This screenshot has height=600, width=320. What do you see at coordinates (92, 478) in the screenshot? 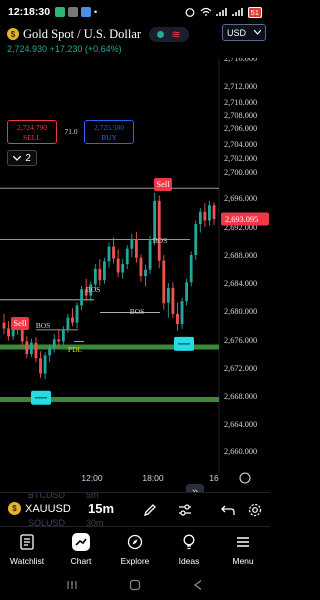
I see `time-axis-label: 12:00` at bounding box center [92, 478].